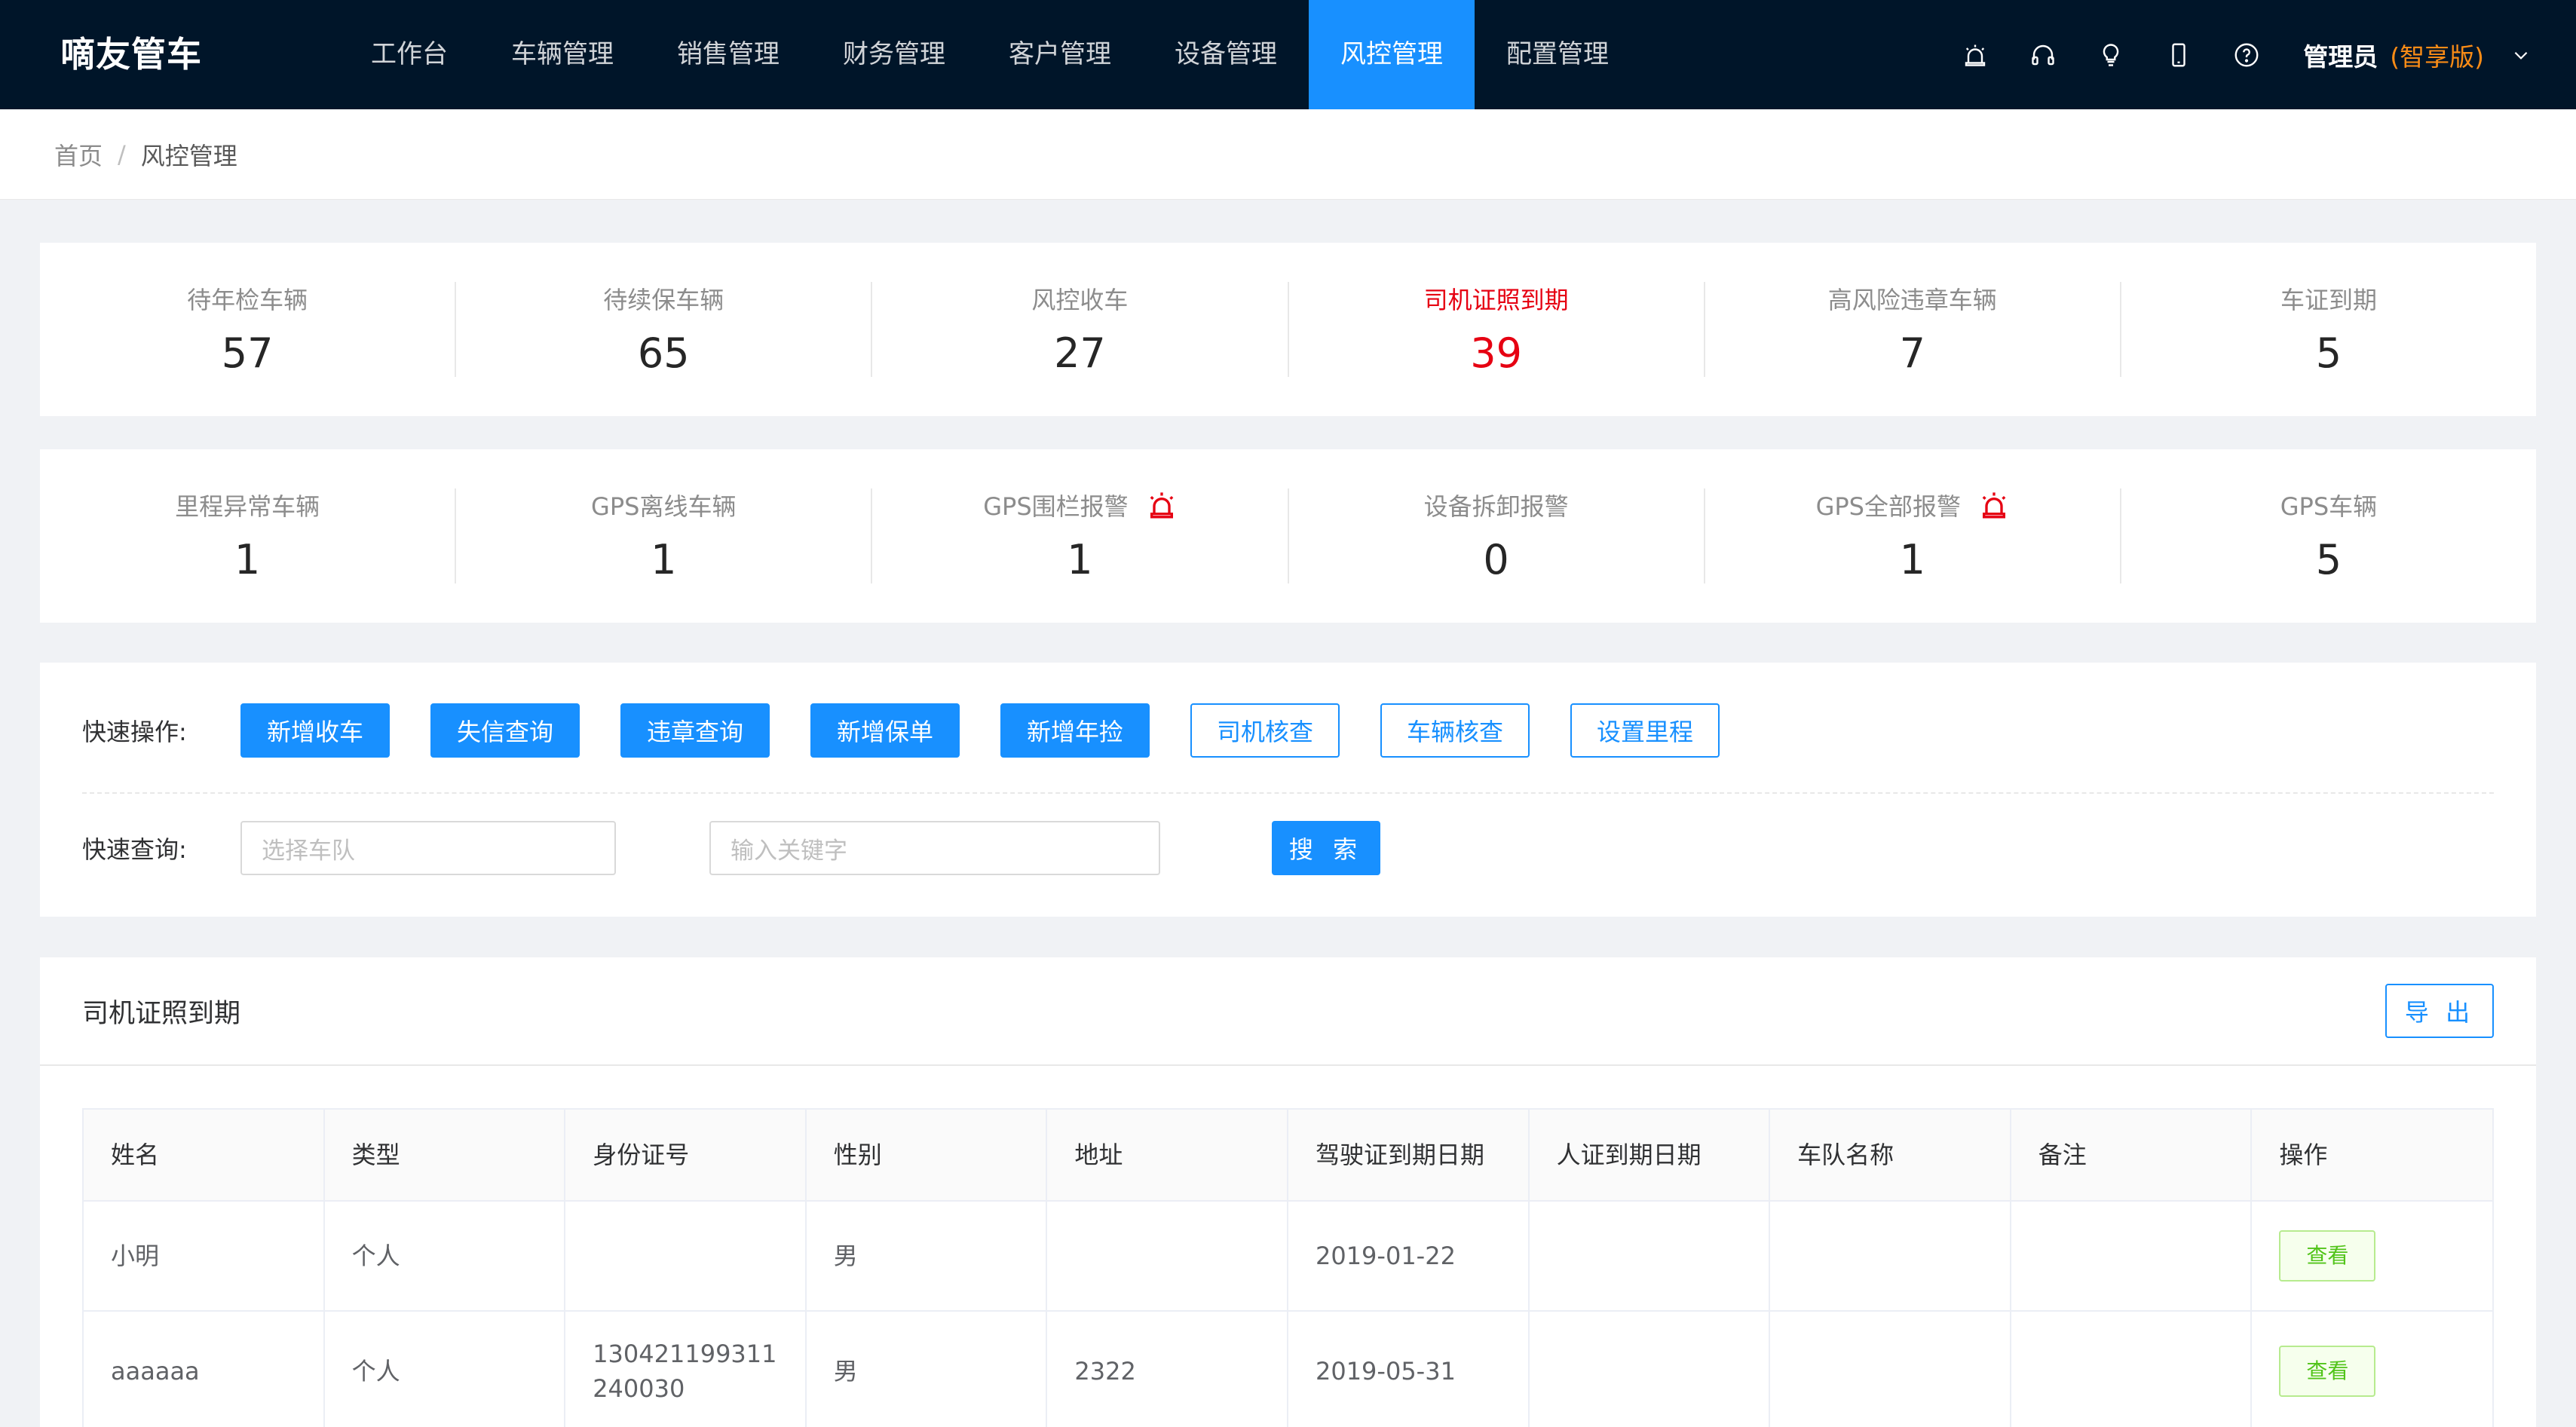  Describe the element at coordinates (131, 54) in the screenshot. I see `brand-logo: 嘀友管车` at that location.